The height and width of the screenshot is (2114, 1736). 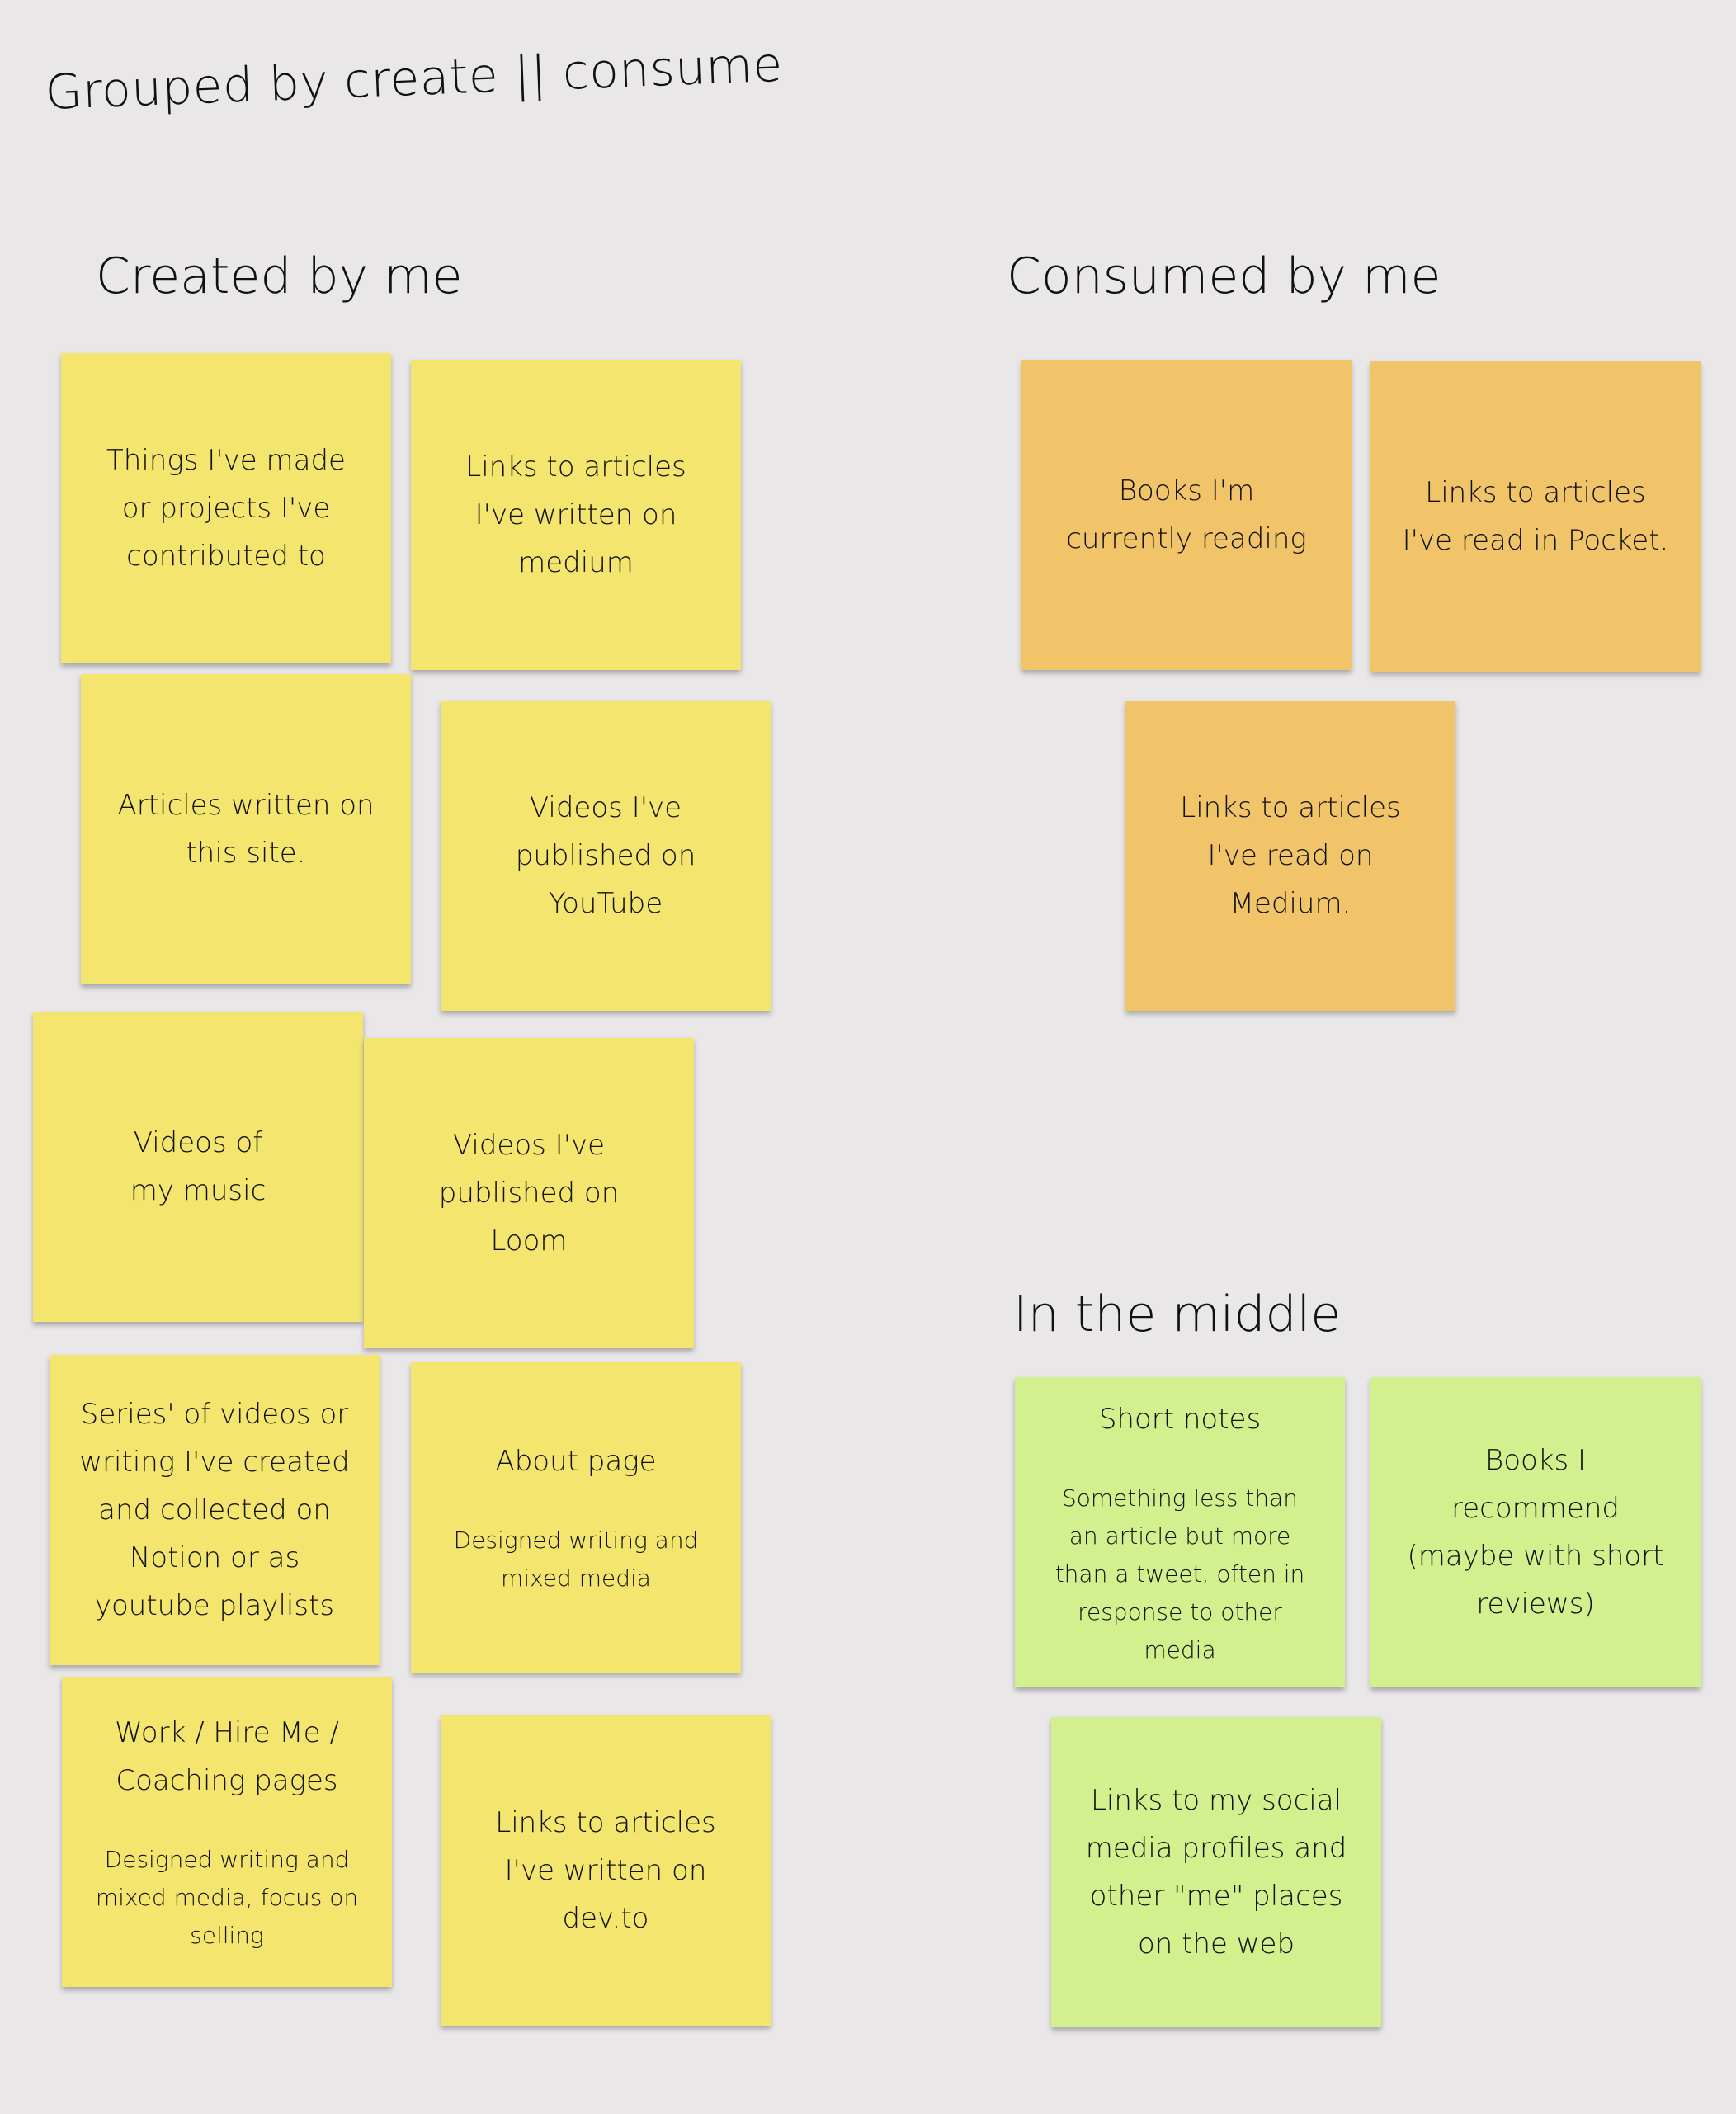 I want to click on sticky-note-medium-read: Links to articles I've read on Medium., so click(x=1290, y=856).